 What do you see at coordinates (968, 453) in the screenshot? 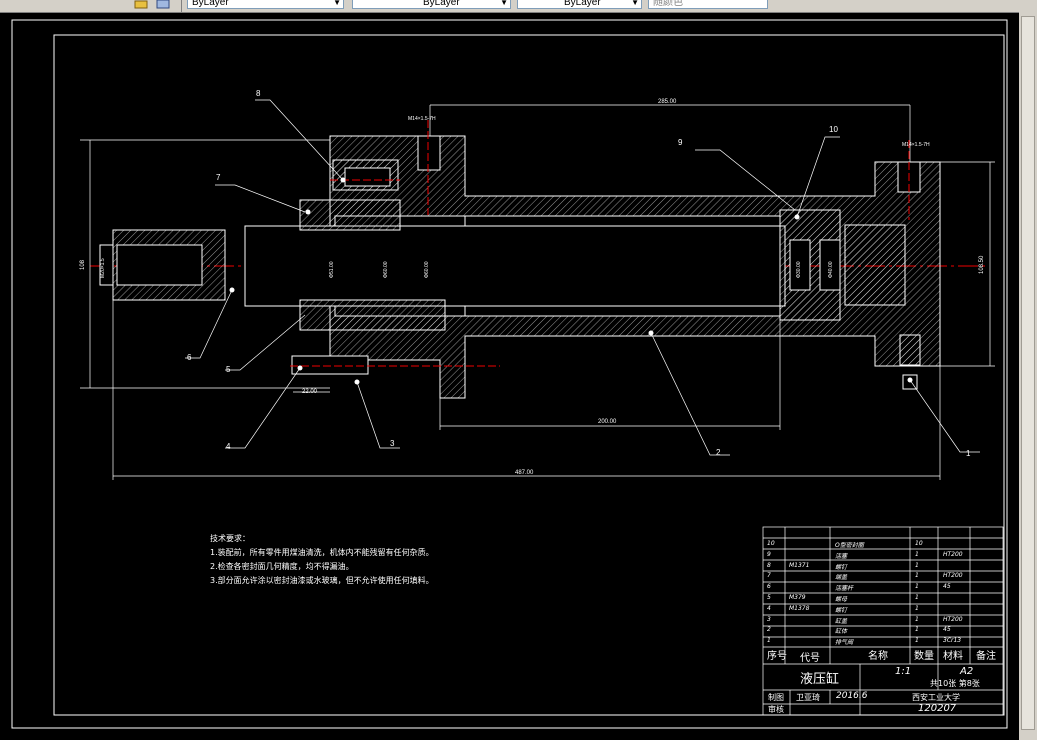
I see `balloon-1: 1` at bounding box center [968, 453].